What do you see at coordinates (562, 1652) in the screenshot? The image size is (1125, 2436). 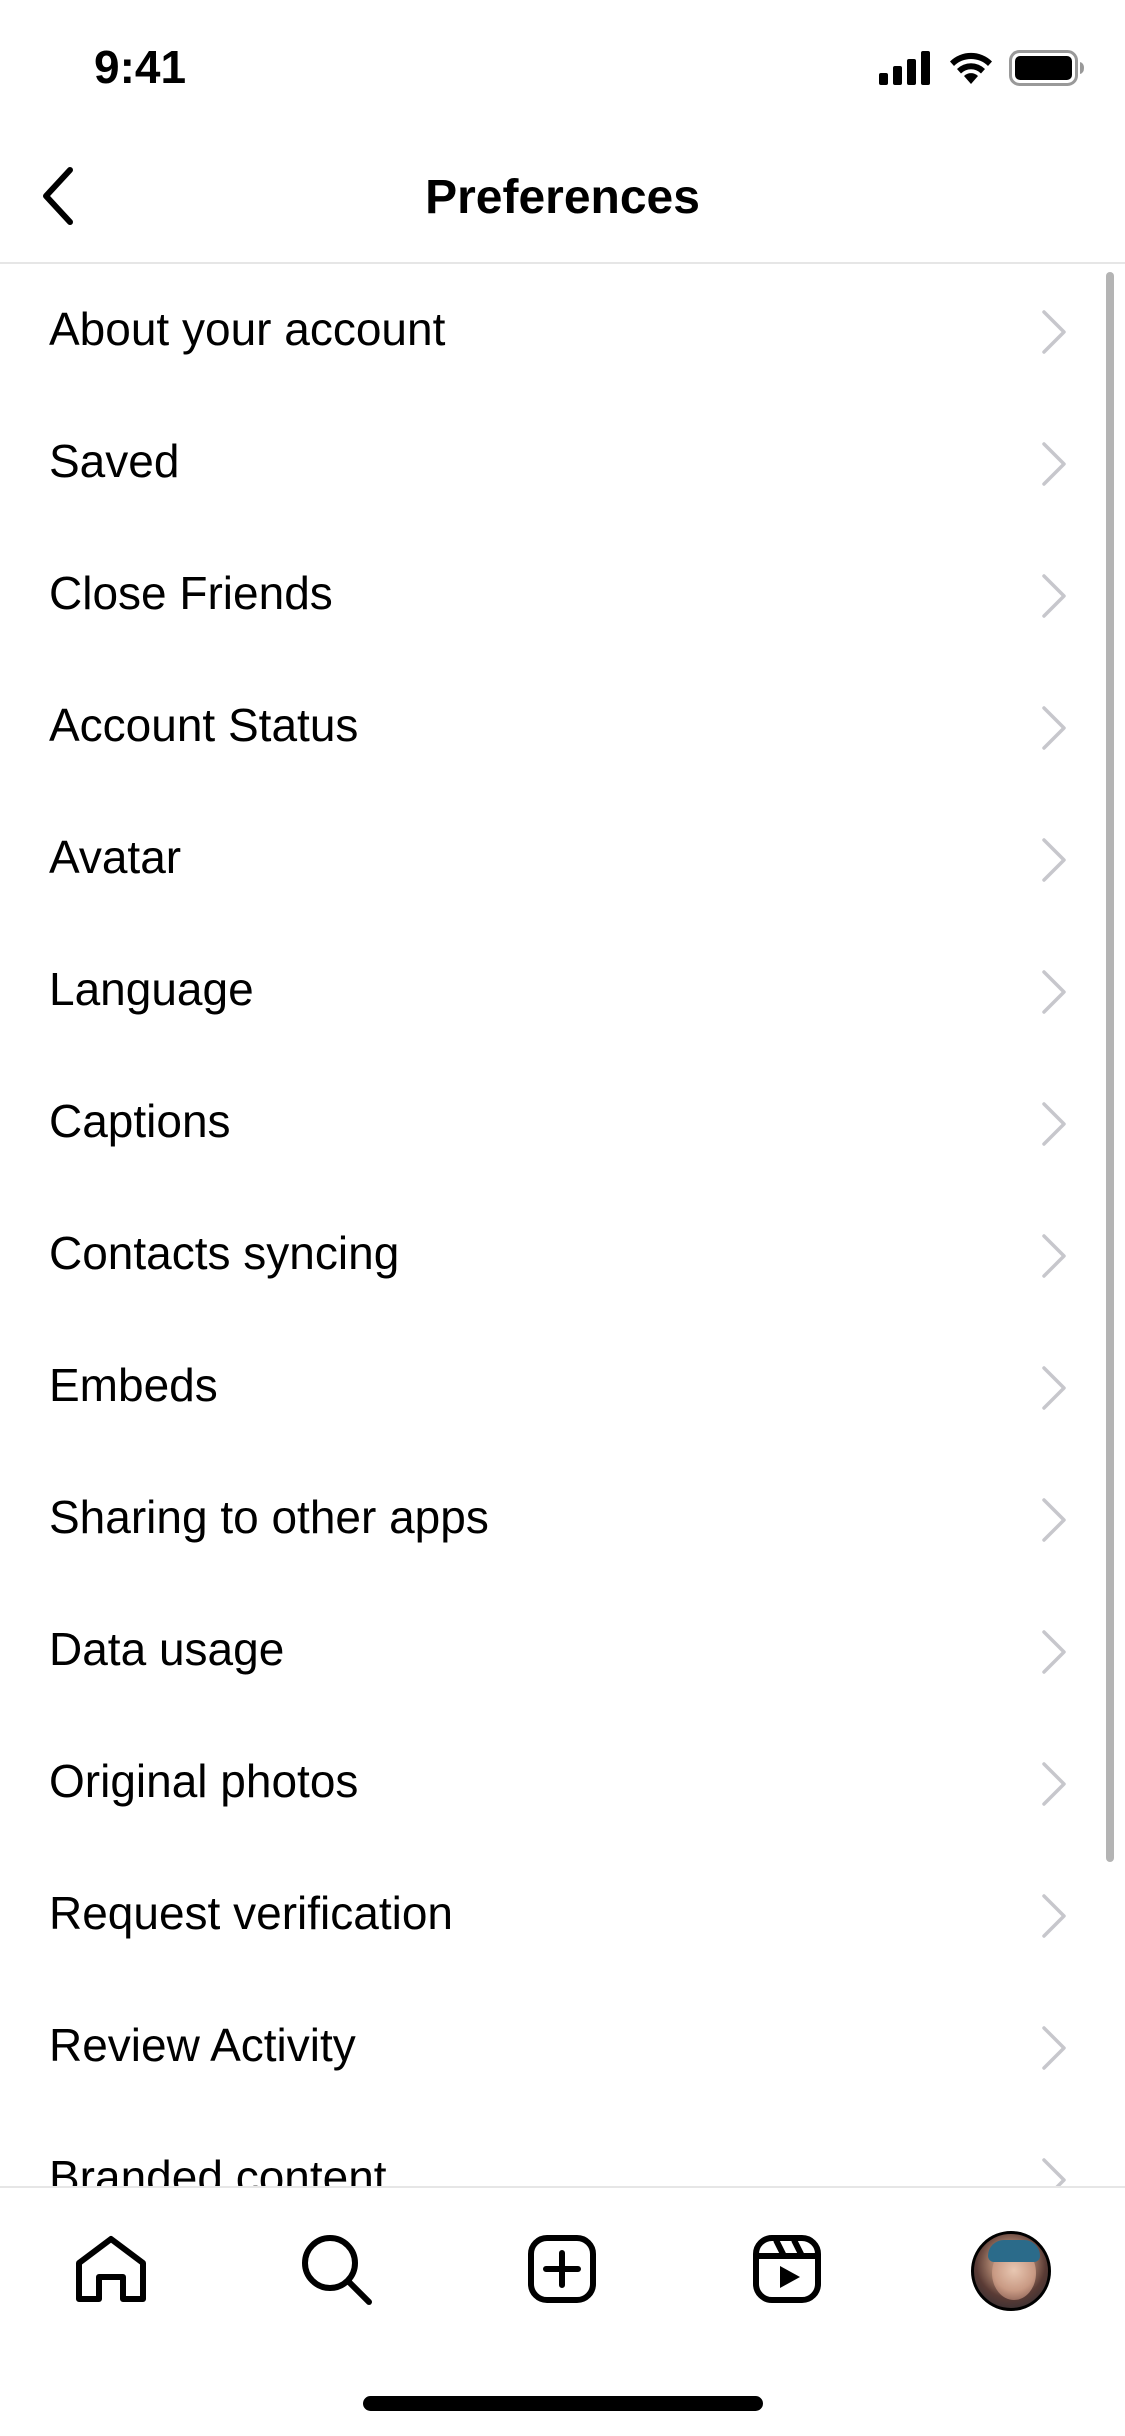 I see `list-item-data-usage: Data usage` at bounding box center [562, 1652].